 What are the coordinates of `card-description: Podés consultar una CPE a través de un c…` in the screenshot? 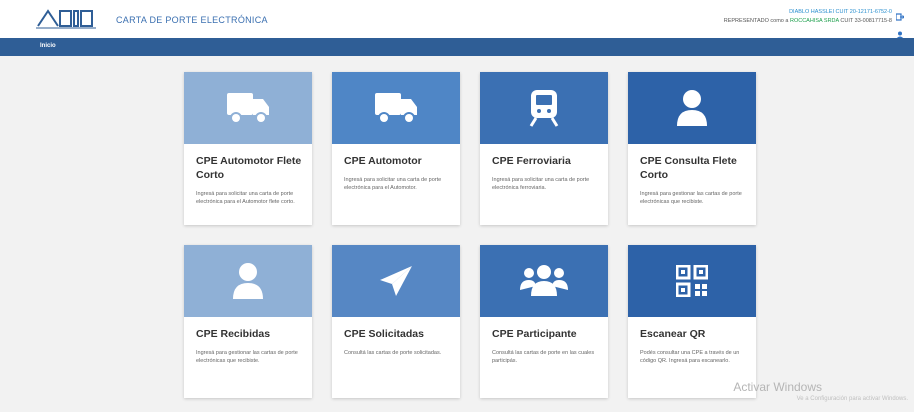 It's located at (690, 357).